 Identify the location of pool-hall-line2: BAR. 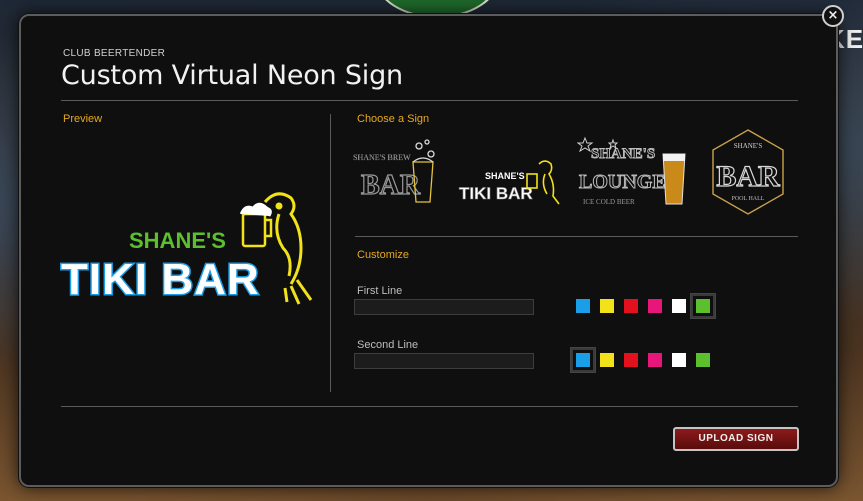
(748, 176).